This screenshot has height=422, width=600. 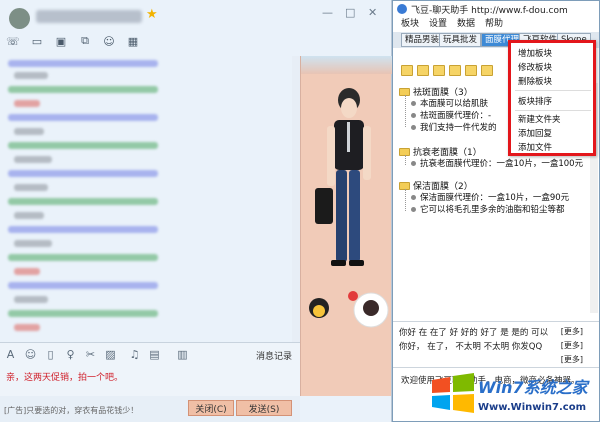 What do you see at coordinates (10, 354) in the screenshot?
I see `font-icon: A` at bounding box center [10, 354].